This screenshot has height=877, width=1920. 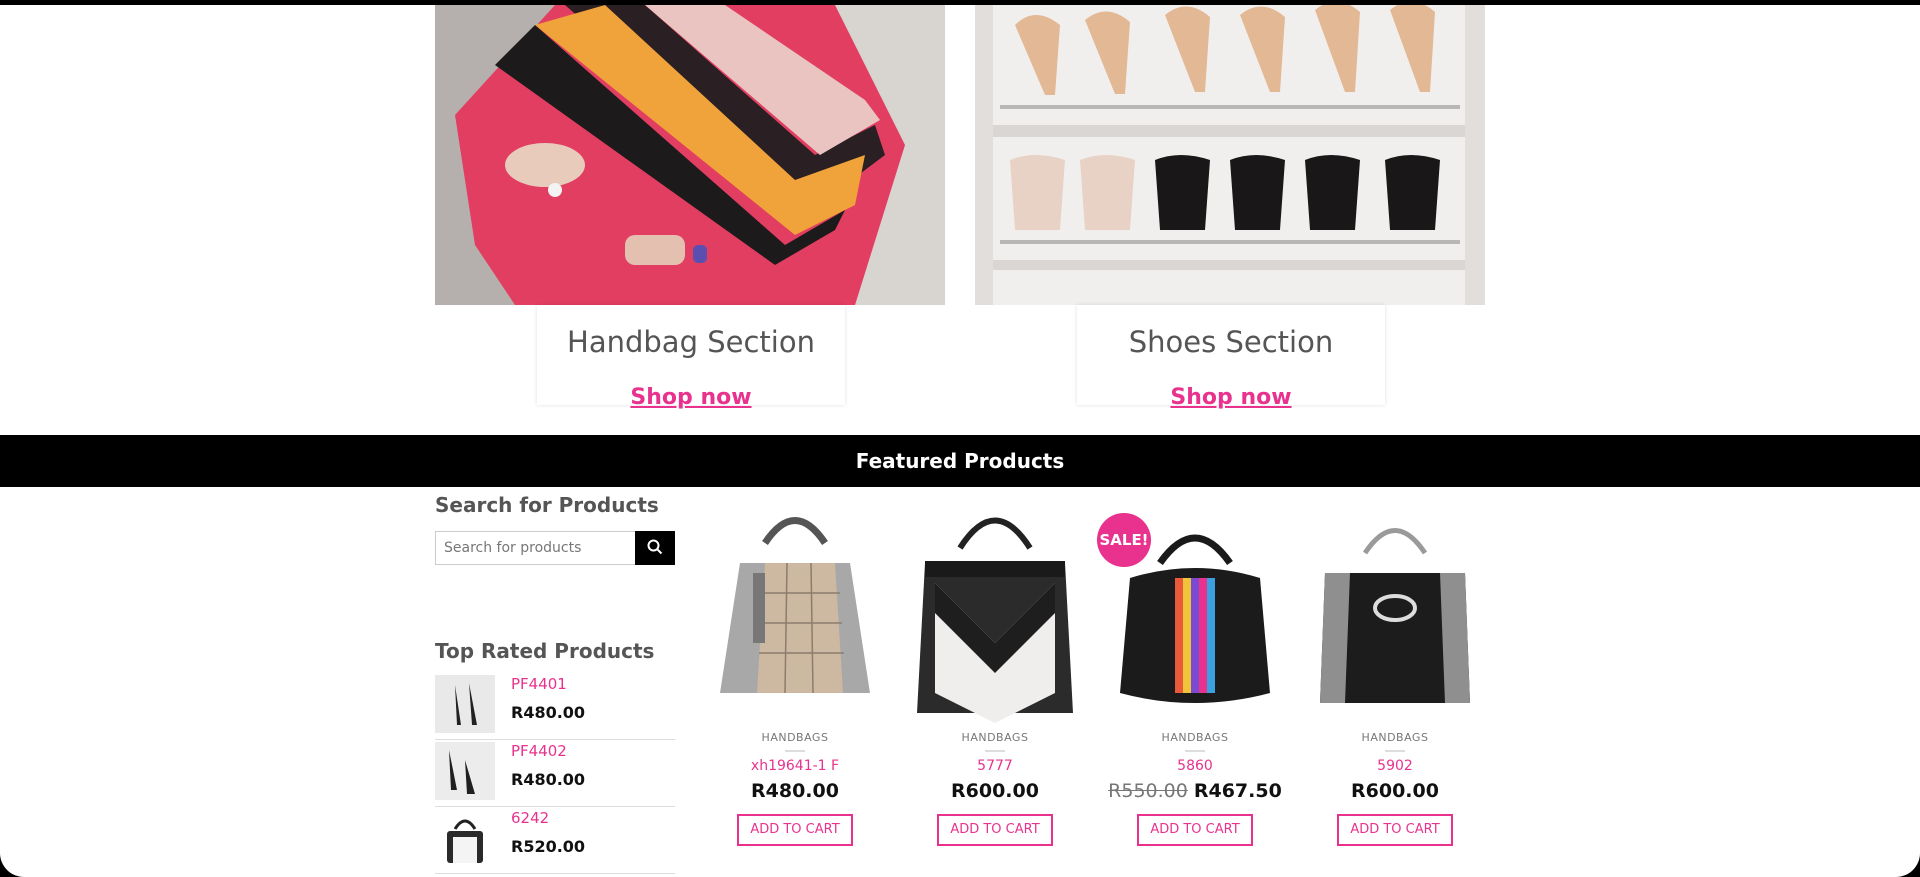 I want to click on handbag-category-image, so click(x=690, y=155).